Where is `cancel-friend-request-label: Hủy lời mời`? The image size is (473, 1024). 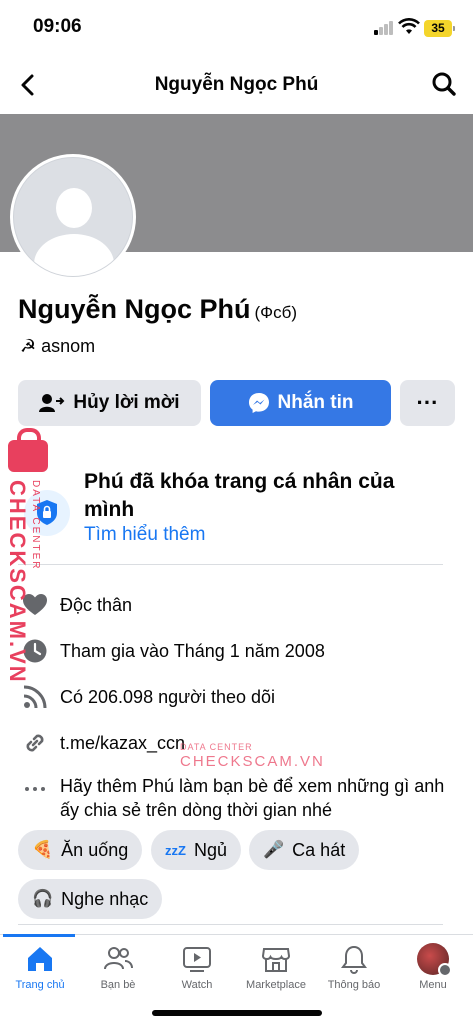 cancel-friend-request-label: Hủy lời mời is located at coordinates (126, 402).